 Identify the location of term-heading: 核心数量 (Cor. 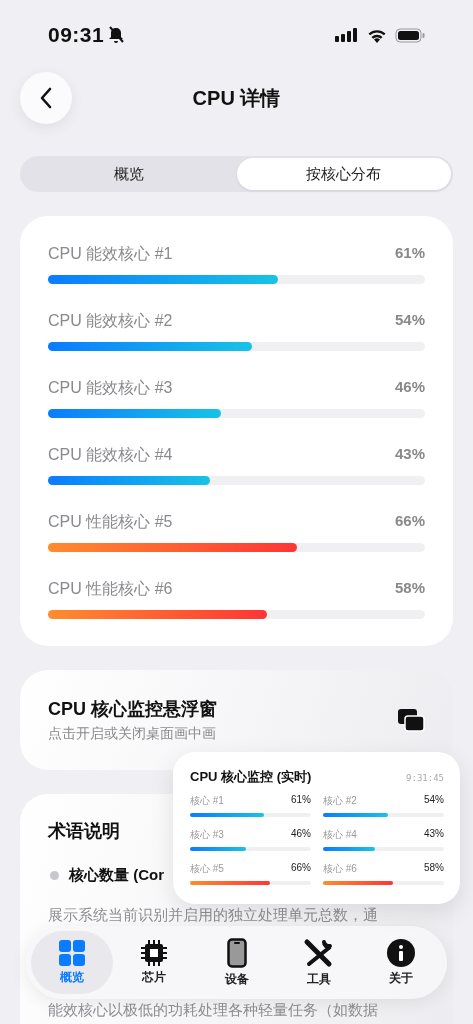
(116, 875).